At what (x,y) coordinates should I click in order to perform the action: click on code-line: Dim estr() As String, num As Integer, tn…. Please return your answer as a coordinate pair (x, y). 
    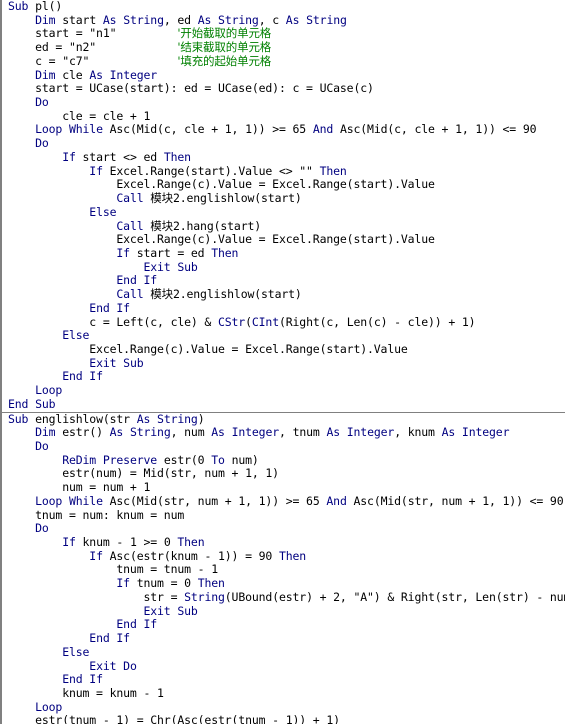
    Looking at the image, I should click on (286, 432).